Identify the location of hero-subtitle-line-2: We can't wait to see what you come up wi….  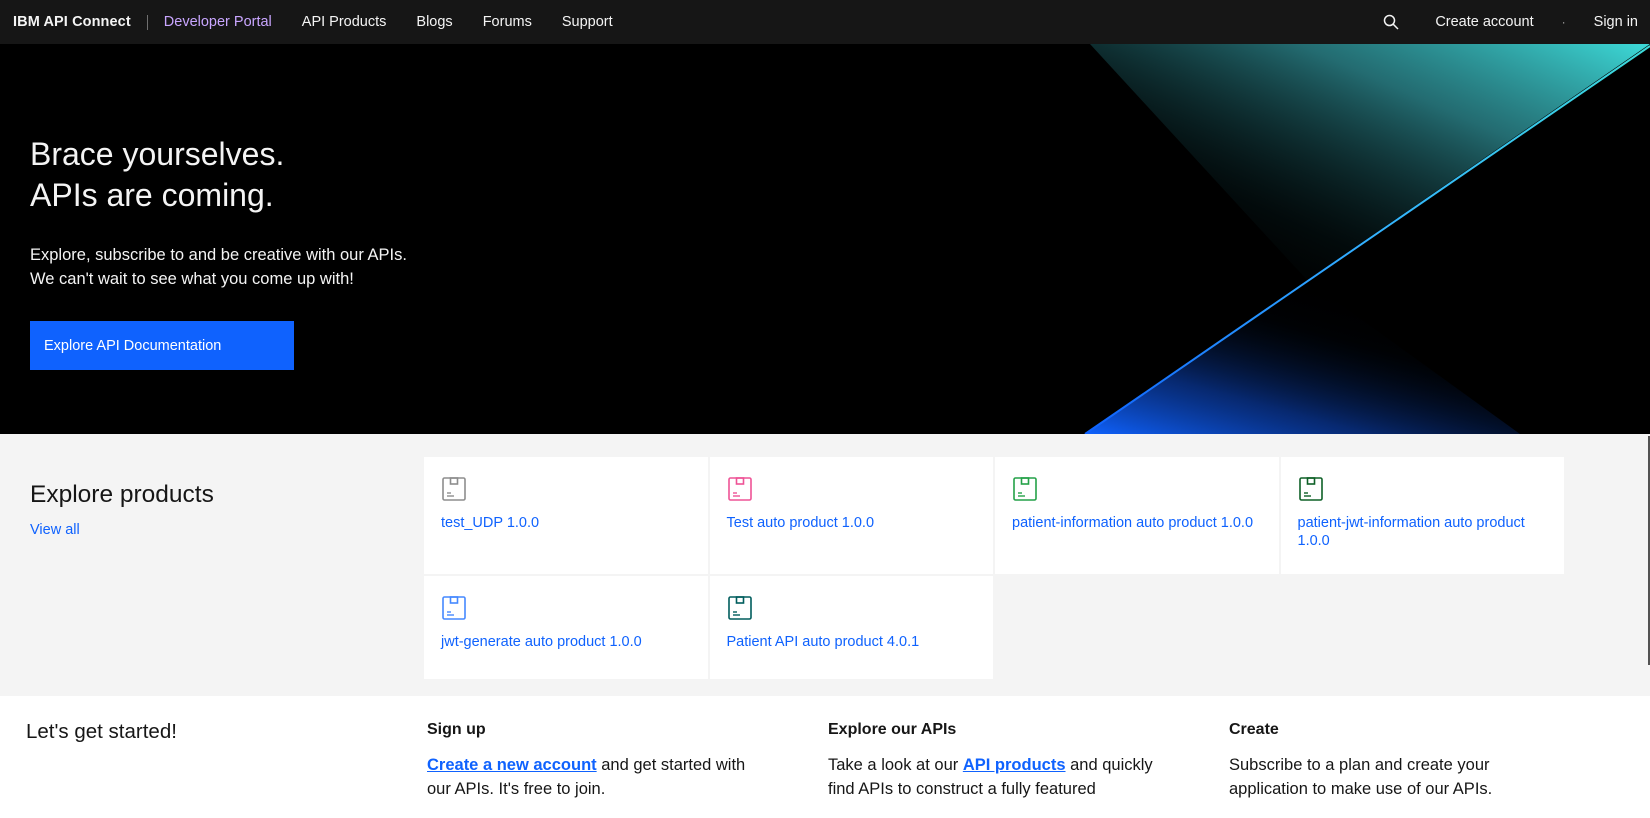
(192, 279).